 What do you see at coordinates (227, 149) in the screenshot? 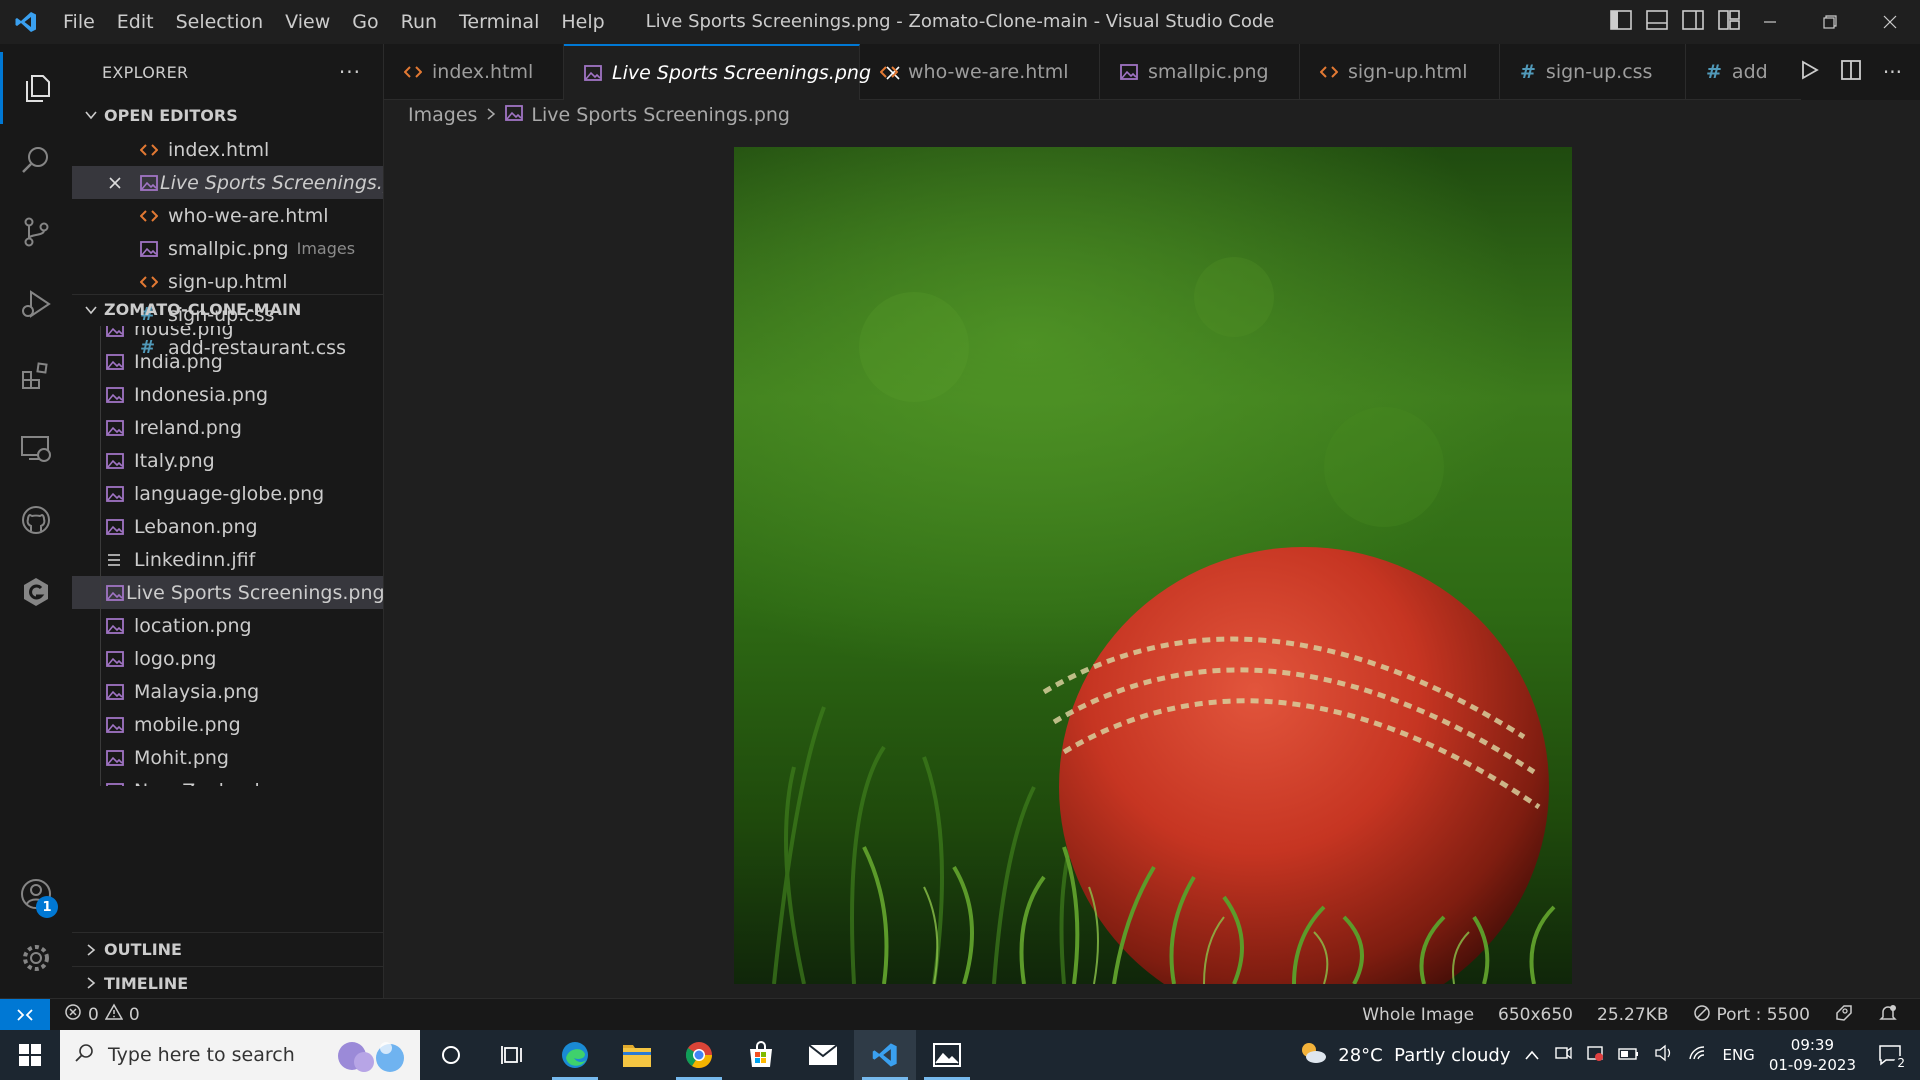
I see `open-editor-item: index.html` at bounding box center [227, 149].